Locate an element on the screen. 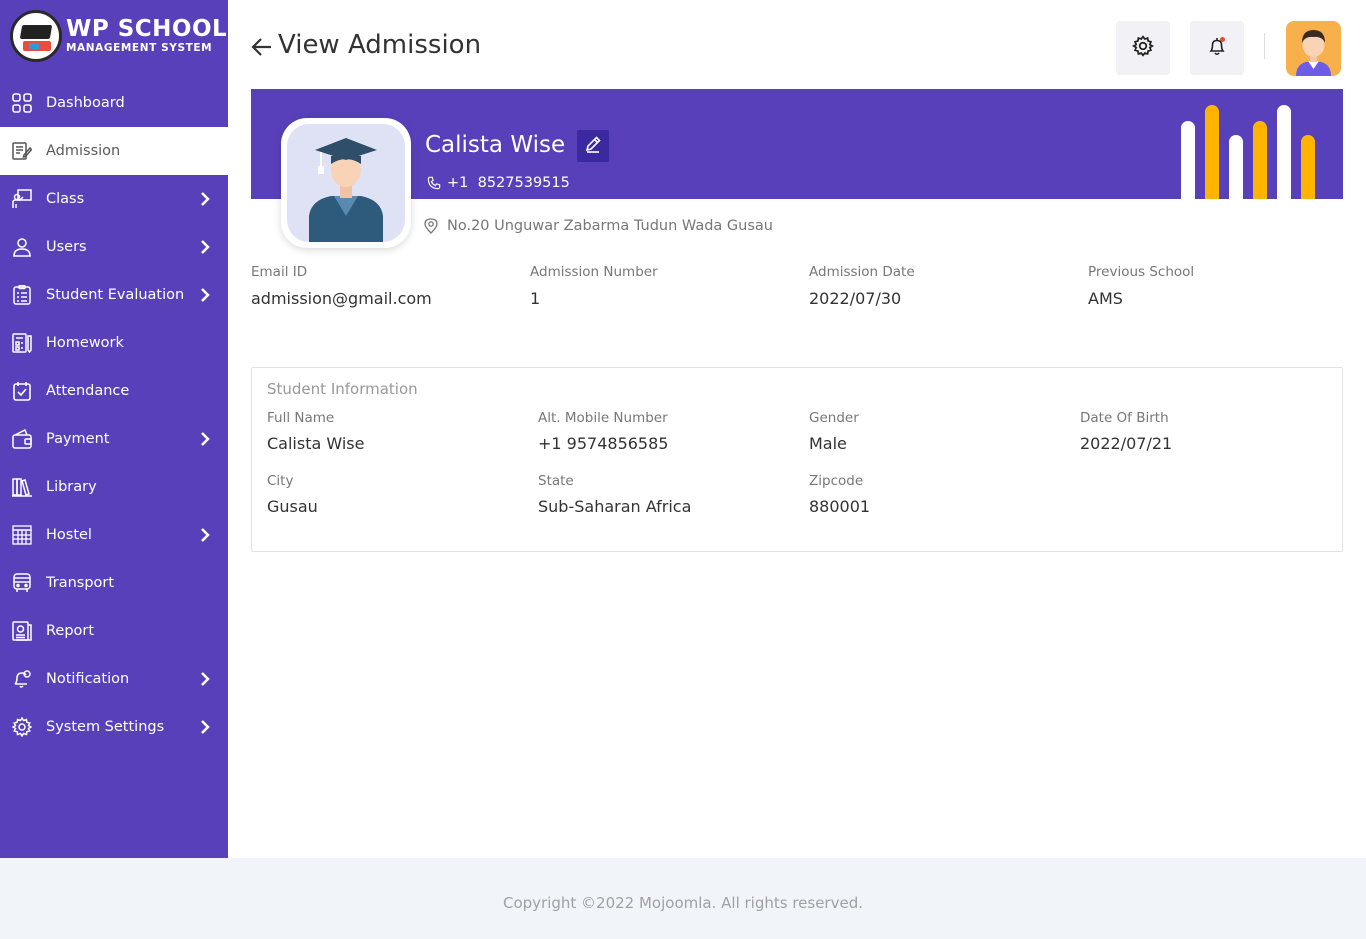 Image resolution: width=1366 pixels, height=939 pixels. info-label: Email ID is located at coordinates (279, 272).